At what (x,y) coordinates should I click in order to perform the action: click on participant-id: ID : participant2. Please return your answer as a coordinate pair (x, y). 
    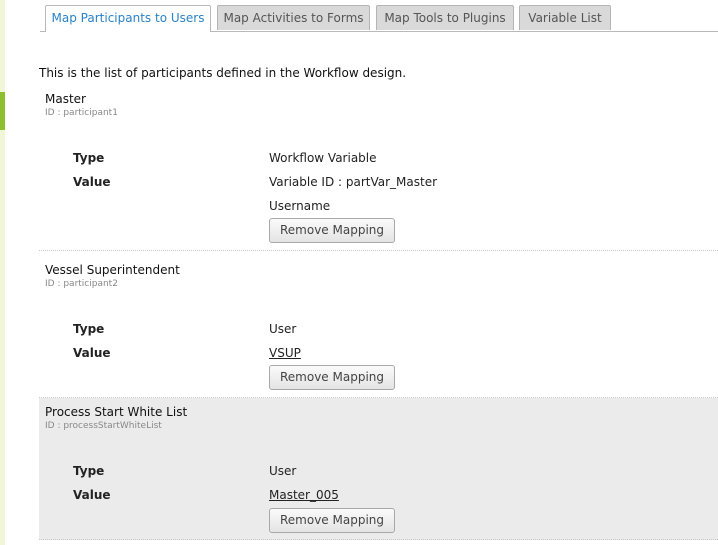
    Looking at the image, I should click on (81, 284).